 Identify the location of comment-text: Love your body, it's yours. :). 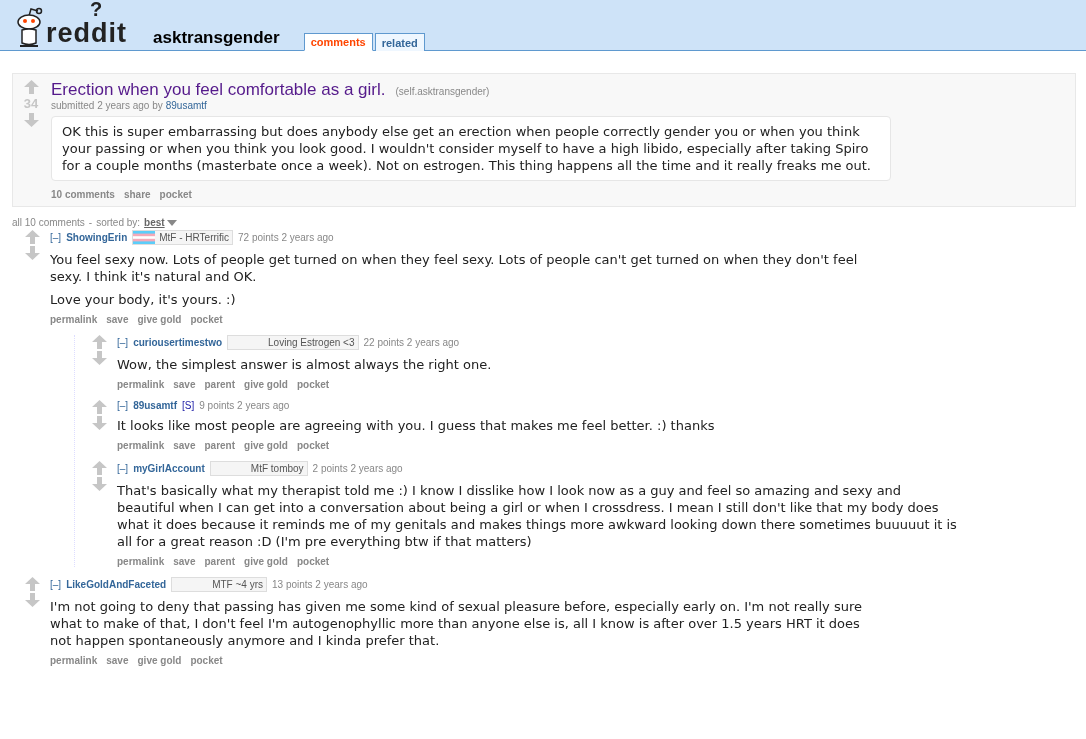
(143, 299).